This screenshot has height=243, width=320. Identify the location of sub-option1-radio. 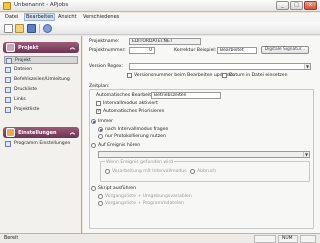
(100, 129).